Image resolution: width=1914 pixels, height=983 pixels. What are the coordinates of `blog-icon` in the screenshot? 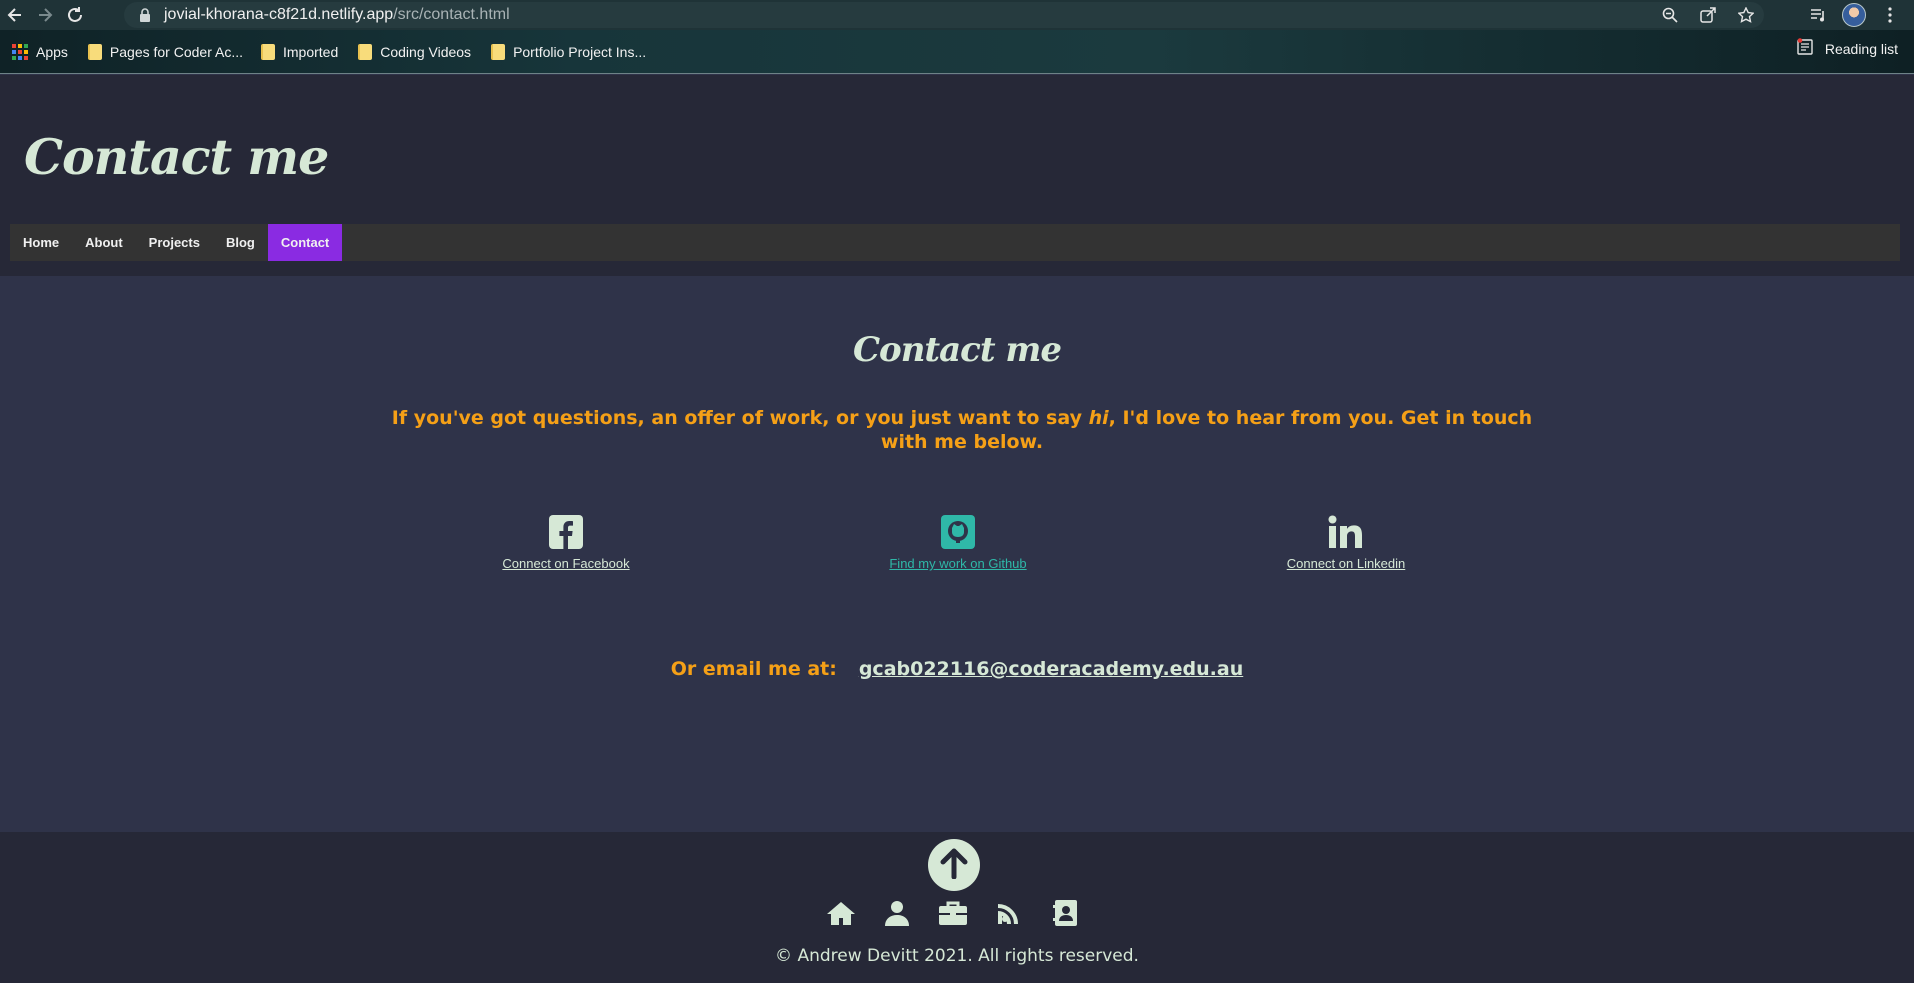 It's located at (1009, 913).